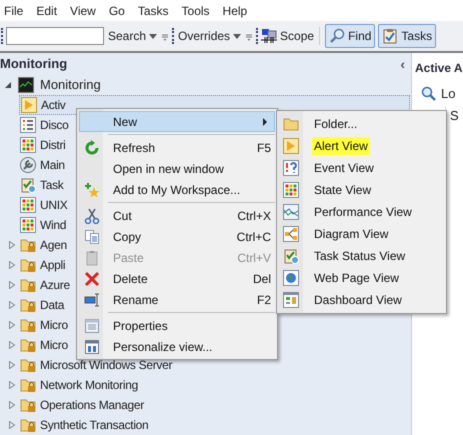  What do you see at coordinates (55, 36) in the screenshot?
I see `search-field` at bounding box center [55, 36].